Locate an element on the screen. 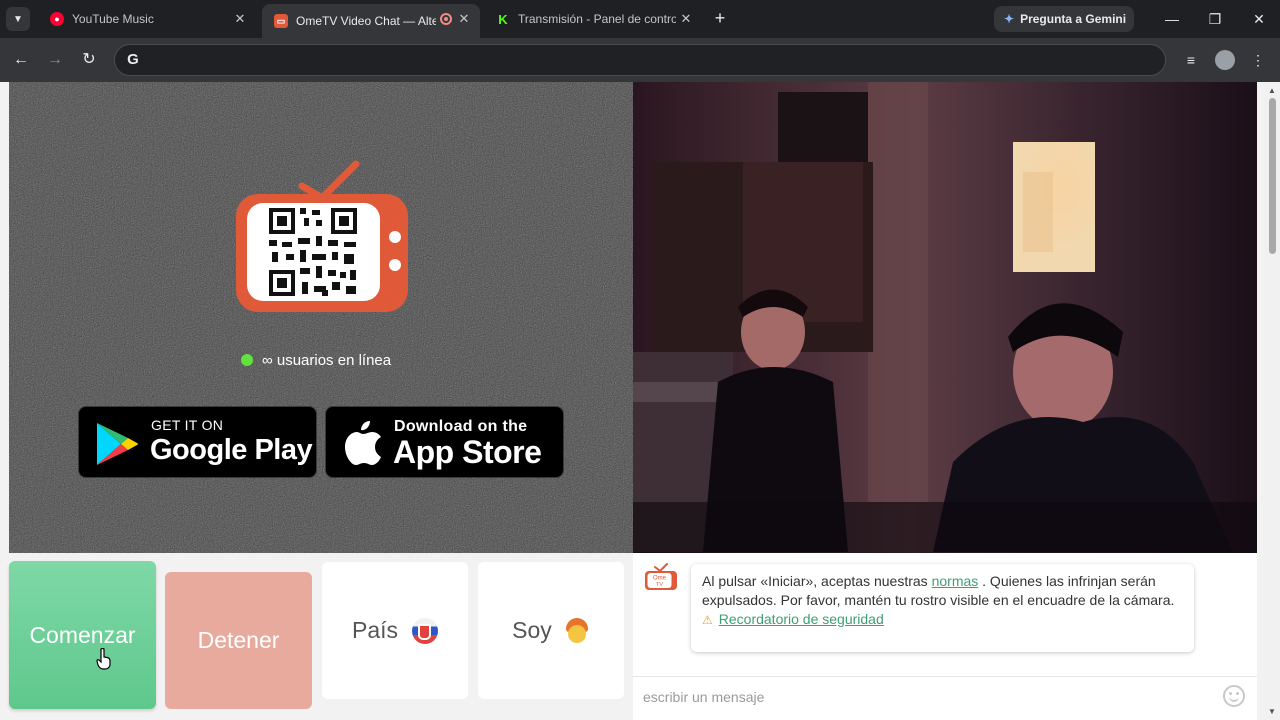 The height and width of the screenshot is (720, 1280). tab-kick-dashboard: K Transmisión - Panel de control ✕ is located at coordinates (593, 19).